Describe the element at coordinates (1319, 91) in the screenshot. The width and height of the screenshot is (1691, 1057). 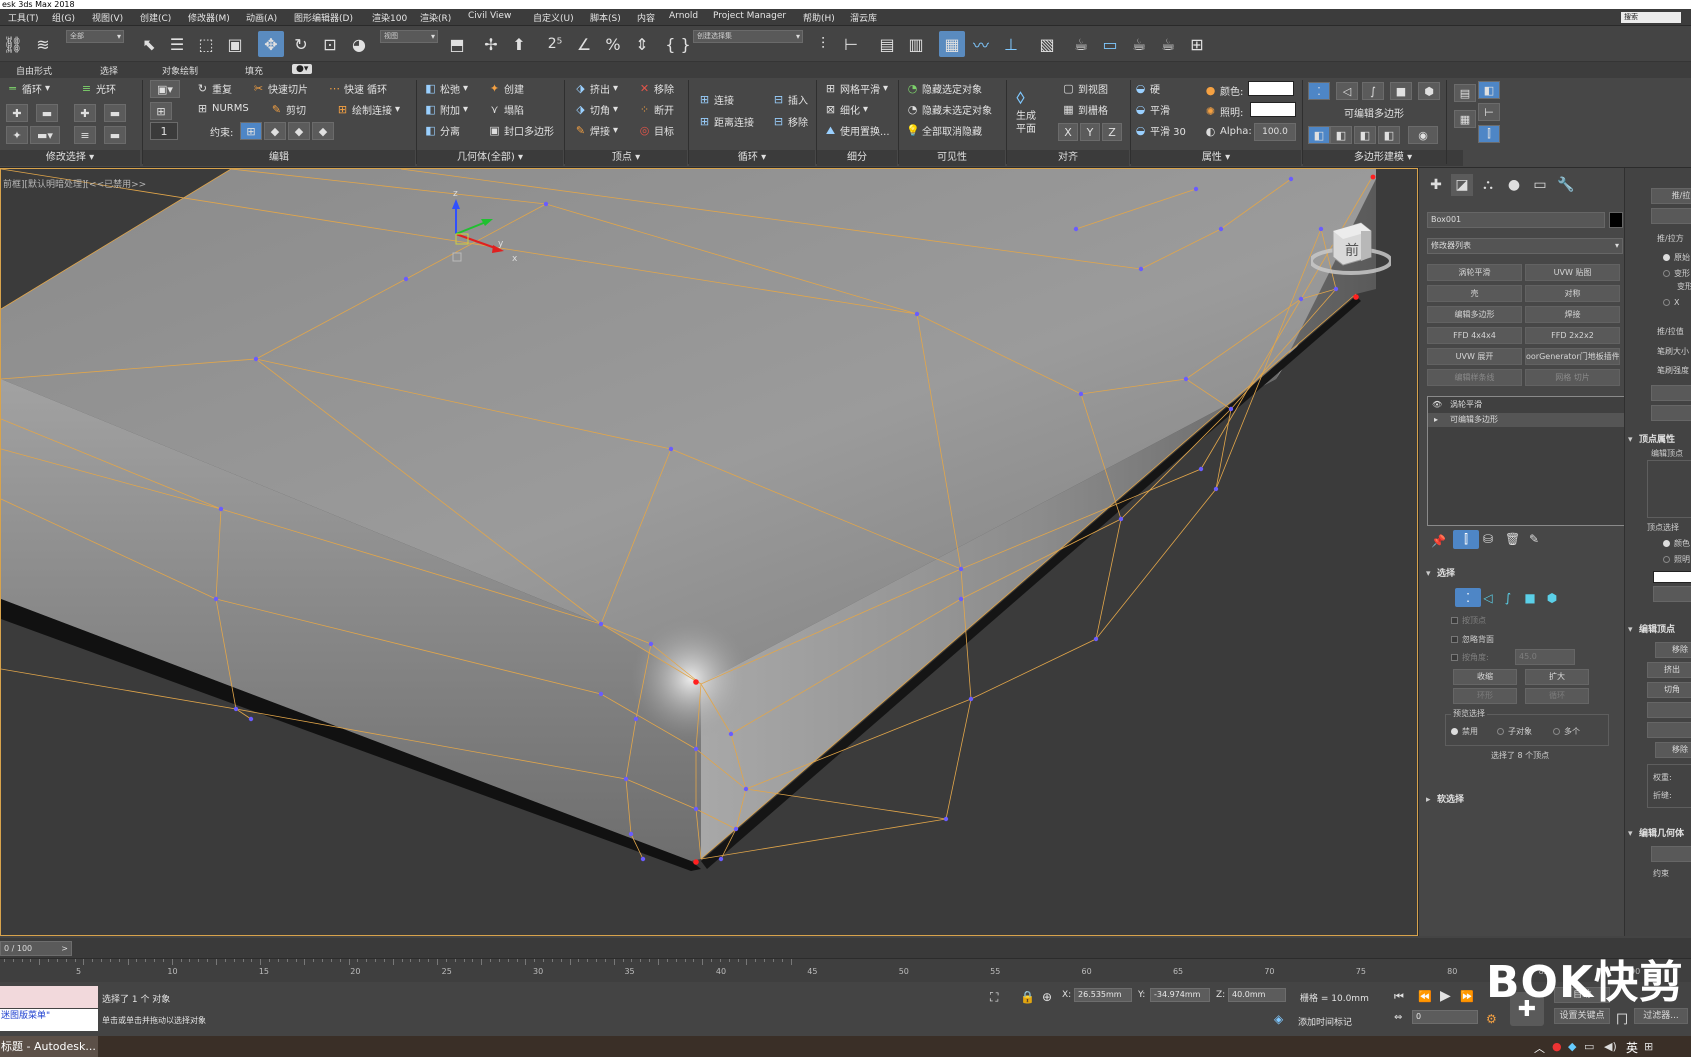
I see `vertex-mode-button: ⁚` at that location.